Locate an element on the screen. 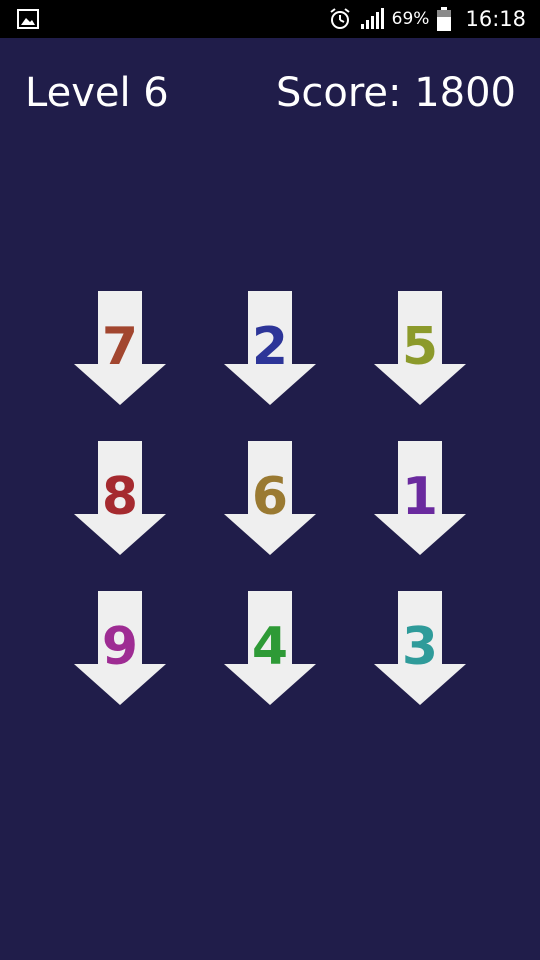 Image resolution: width=540 pixels, height=960 pixels. arrow-tile: 8 is located at coordinates (120, 498).